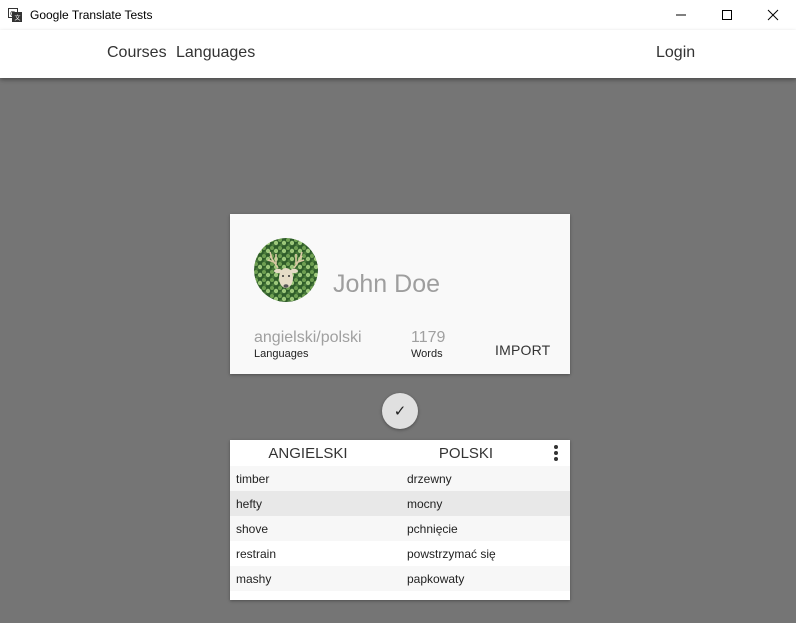 The height and width of the screenshot is (623, 796). I want to click on svg-text: 文, so click(18, 18).